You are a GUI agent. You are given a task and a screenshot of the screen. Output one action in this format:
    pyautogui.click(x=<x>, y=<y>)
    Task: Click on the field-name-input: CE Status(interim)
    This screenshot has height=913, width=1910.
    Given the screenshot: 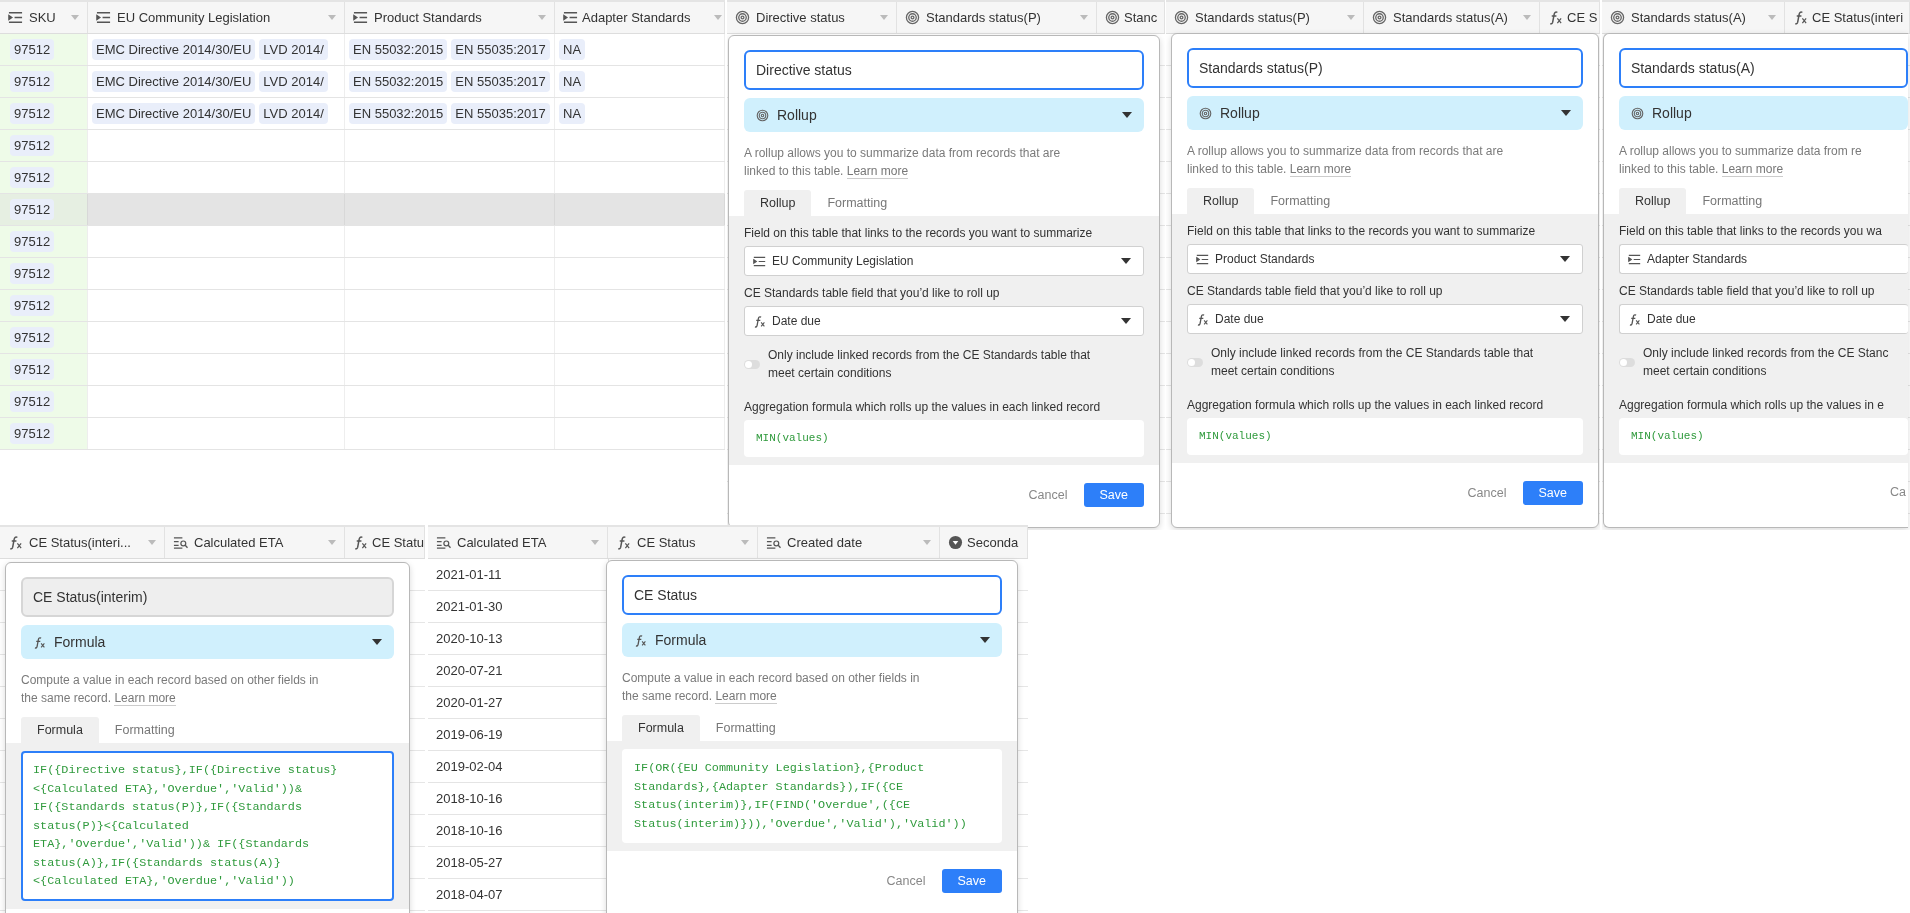 What is the action you would take?
    pyautogui.click(x=207, y=597)
    